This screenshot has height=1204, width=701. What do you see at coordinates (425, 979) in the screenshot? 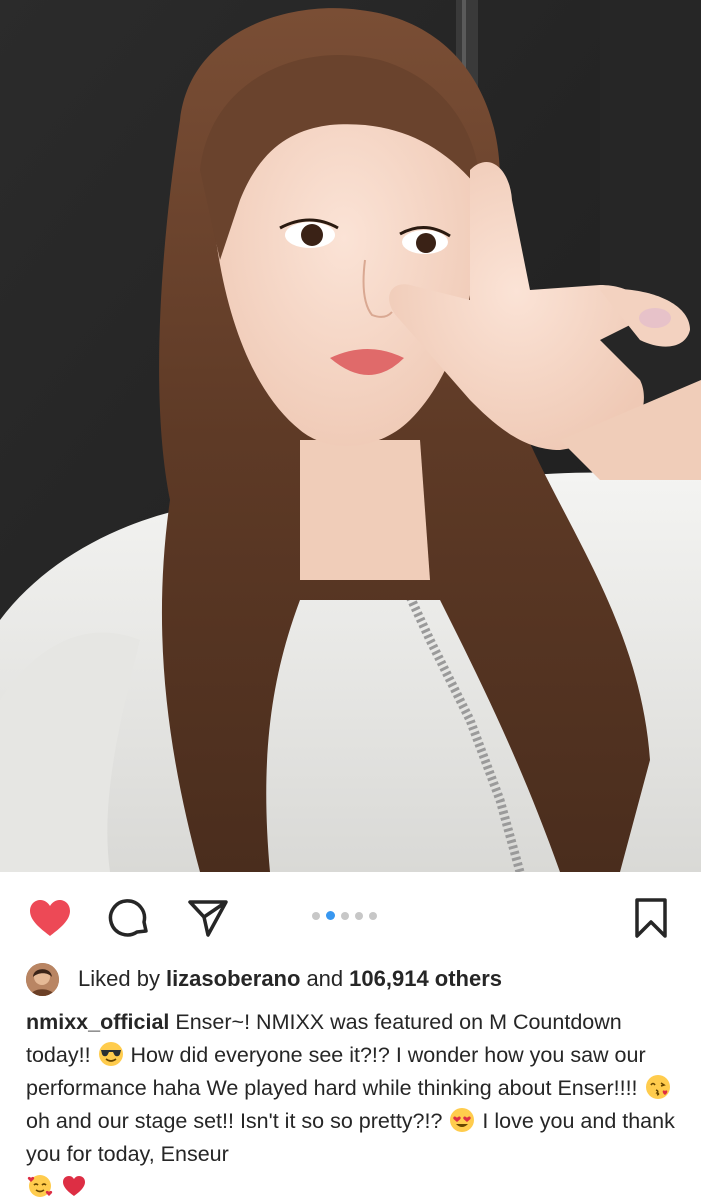
I see `likes-count: 106,914 others` at bounding box center [425, 979].